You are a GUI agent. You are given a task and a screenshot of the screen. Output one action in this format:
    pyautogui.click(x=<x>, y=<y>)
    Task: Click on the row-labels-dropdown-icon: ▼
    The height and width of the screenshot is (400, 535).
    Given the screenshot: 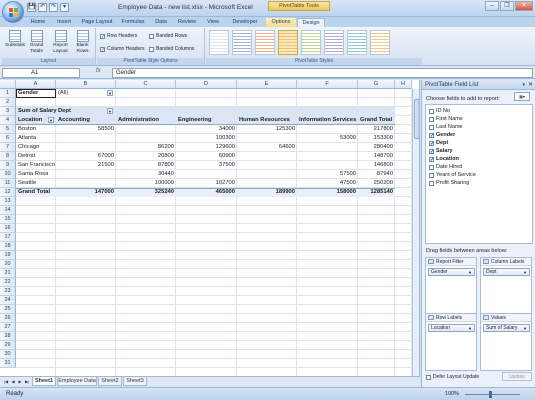 What is the action you would take?
    pyautogui.click(x=51, y=120)
    